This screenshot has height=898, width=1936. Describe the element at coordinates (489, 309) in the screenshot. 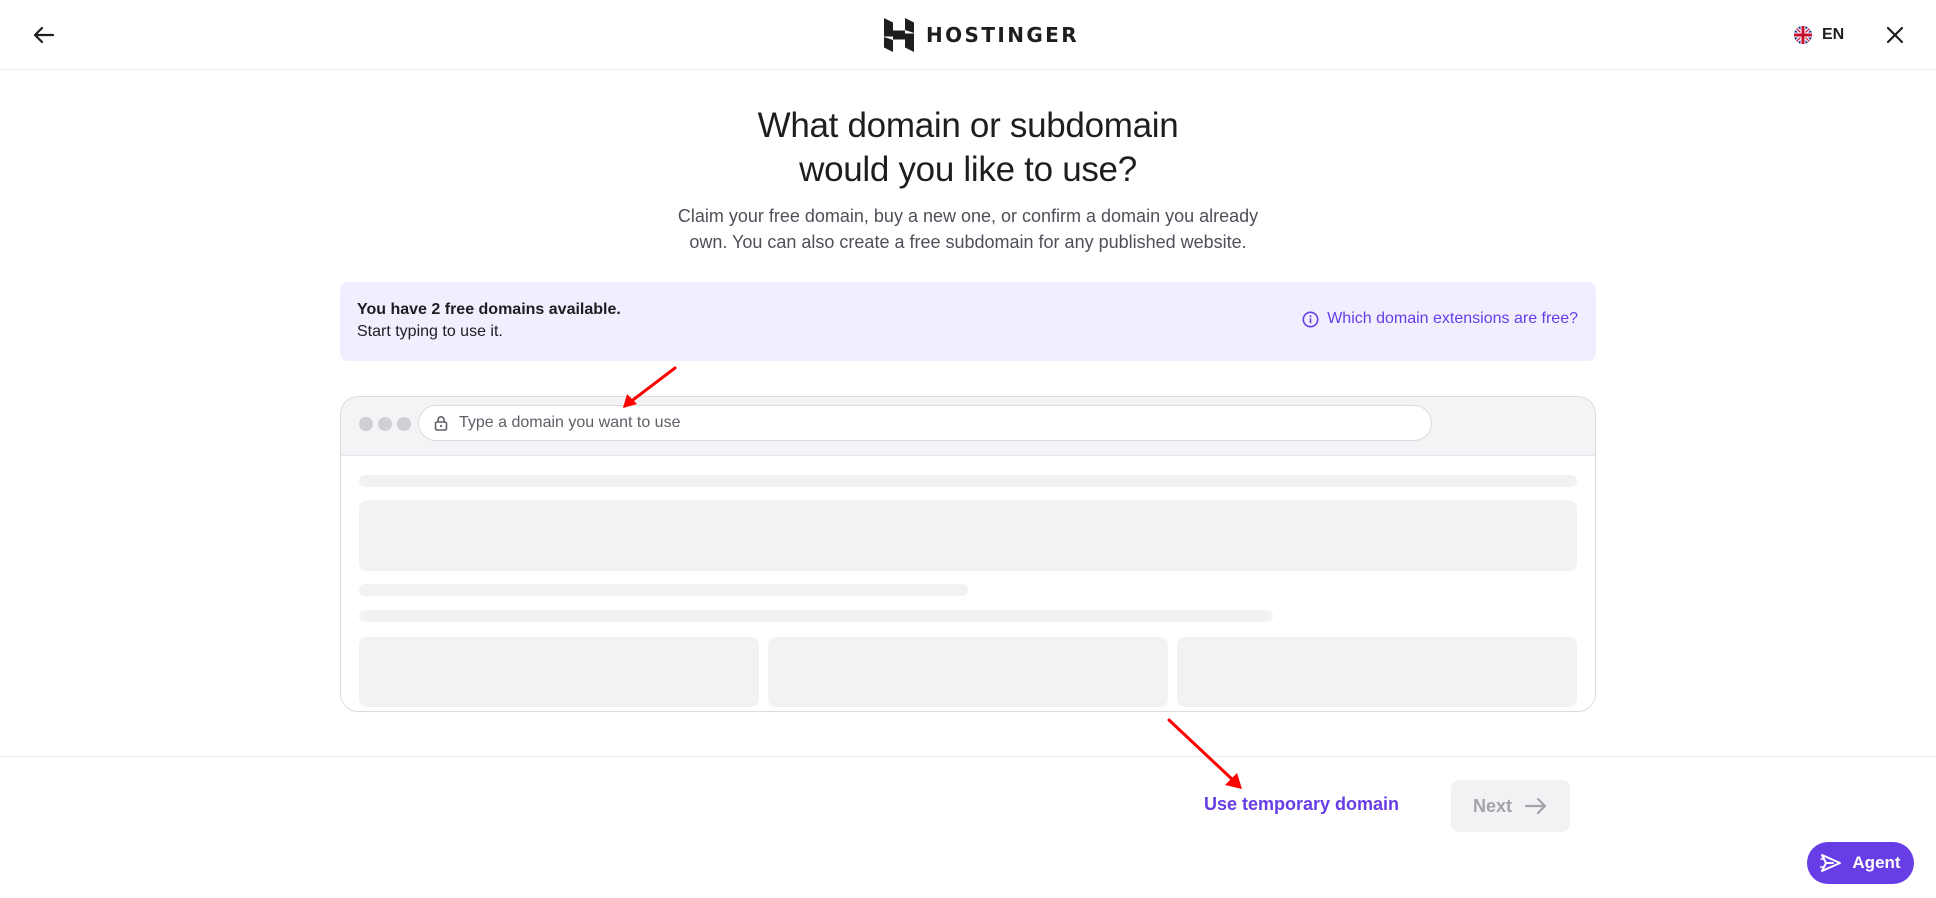

I see `banner-title: You have 2 free domains available.` at that location.